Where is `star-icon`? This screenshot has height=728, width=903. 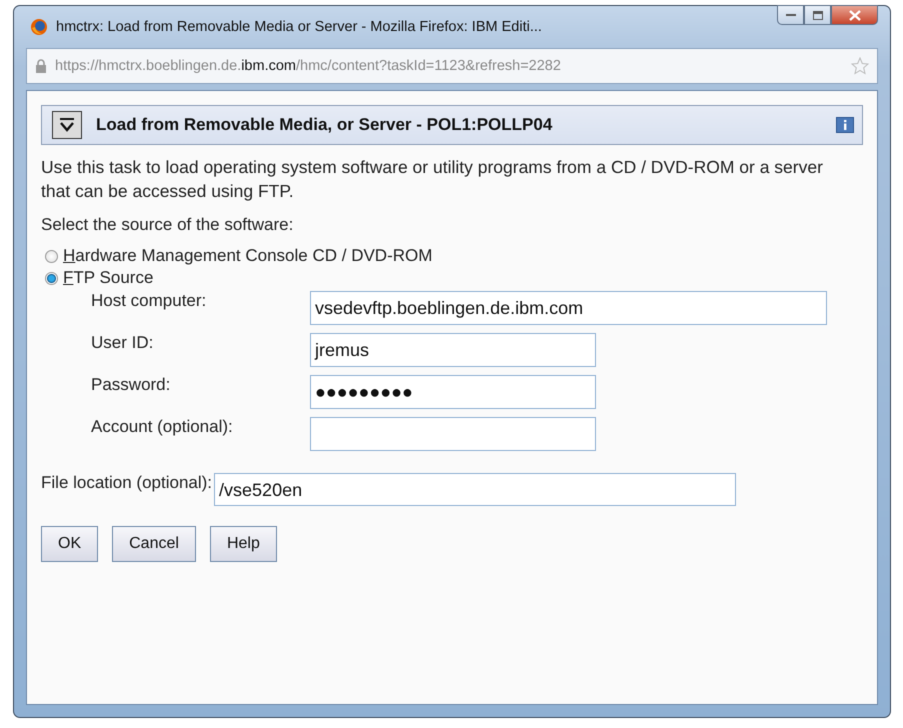
star-icon is located at coordinates (860, 66).